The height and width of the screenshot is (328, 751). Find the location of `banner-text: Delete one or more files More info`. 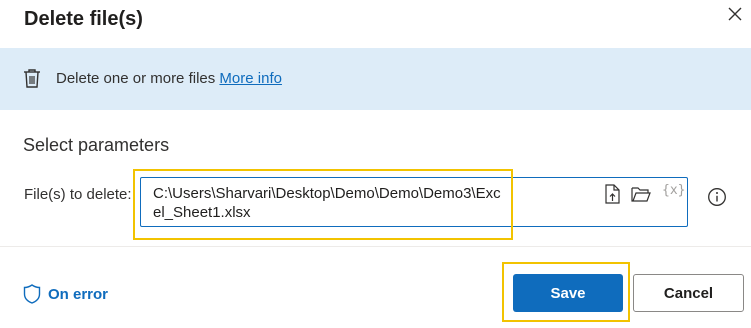

banner-text: Delete one or more files More info is located at coordinates (169, 79).